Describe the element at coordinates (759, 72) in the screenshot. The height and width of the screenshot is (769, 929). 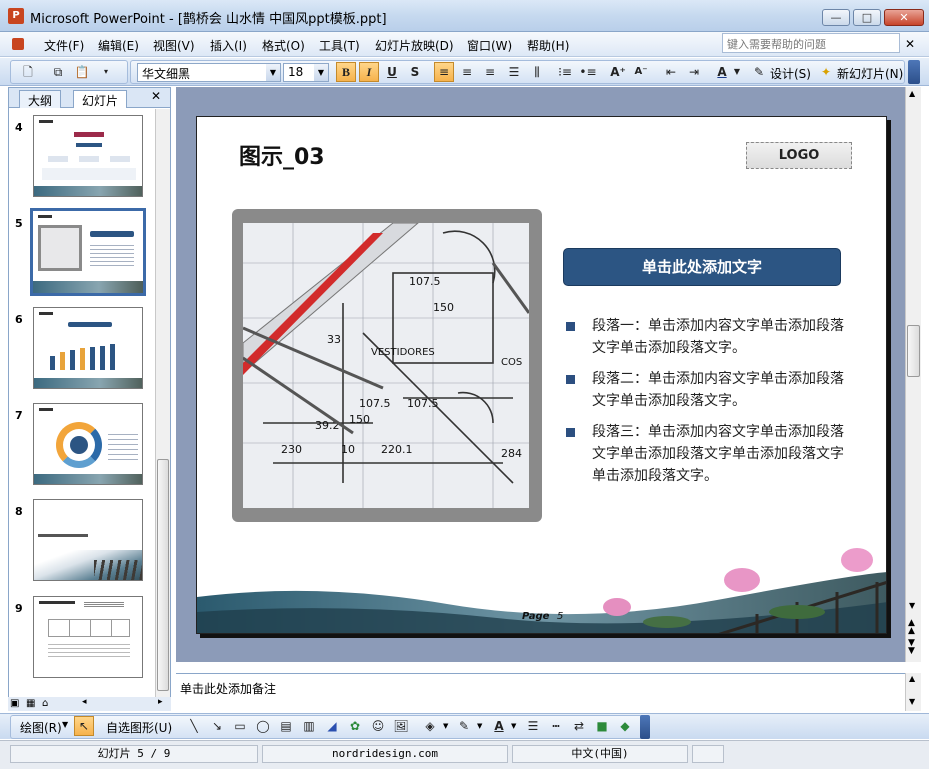
I see `design-icon: ✎` at that location.